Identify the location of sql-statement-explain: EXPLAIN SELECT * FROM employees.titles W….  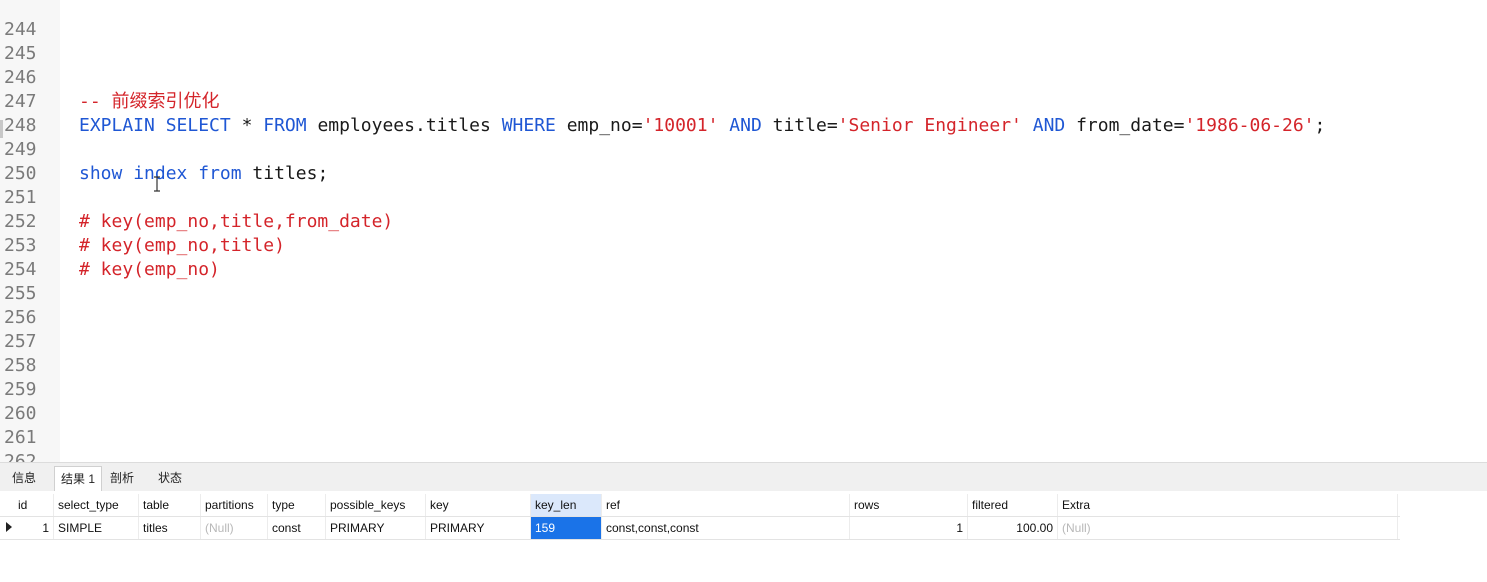
(702, 126).